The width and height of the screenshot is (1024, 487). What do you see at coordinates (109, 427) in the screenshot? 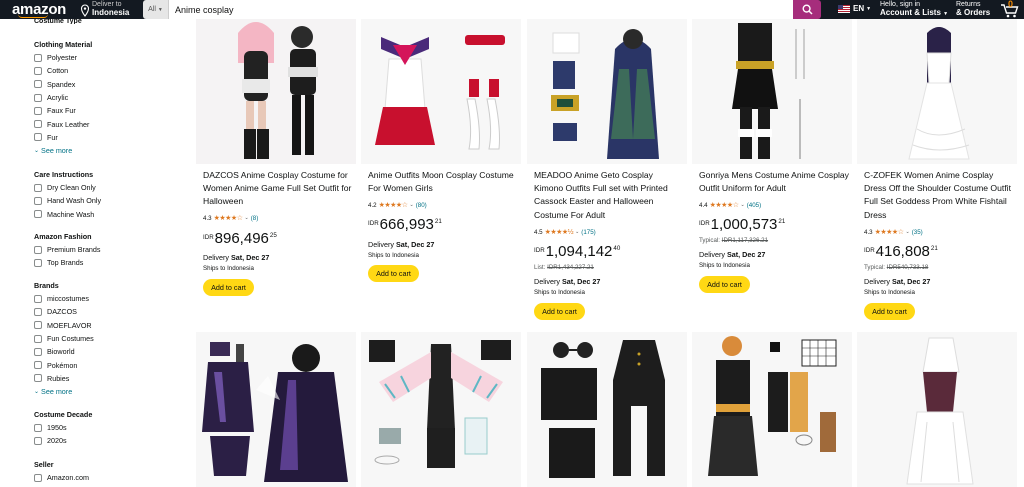
I see `filter-option: 1950s` at bounding box center [109, 427].